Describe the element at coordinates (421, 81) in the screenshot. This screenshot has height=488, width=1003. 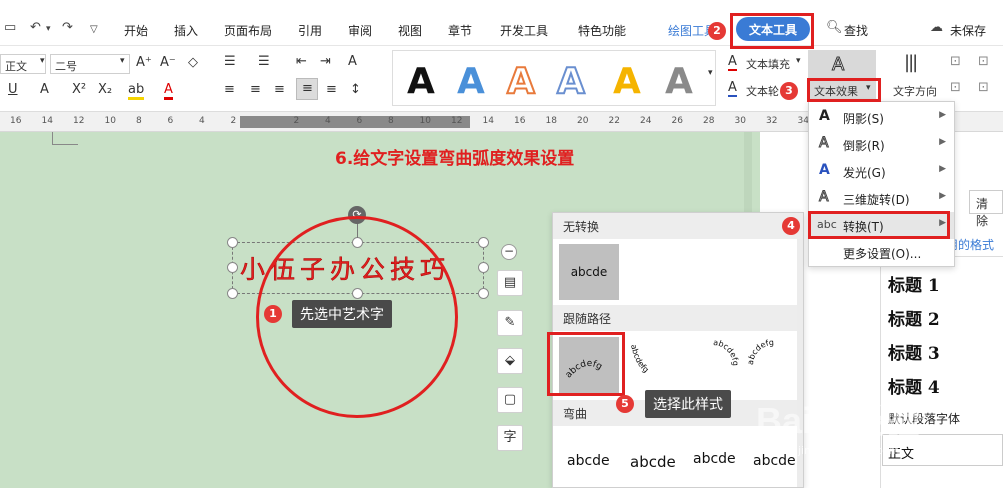
I see `style-black-a: A` at that location.